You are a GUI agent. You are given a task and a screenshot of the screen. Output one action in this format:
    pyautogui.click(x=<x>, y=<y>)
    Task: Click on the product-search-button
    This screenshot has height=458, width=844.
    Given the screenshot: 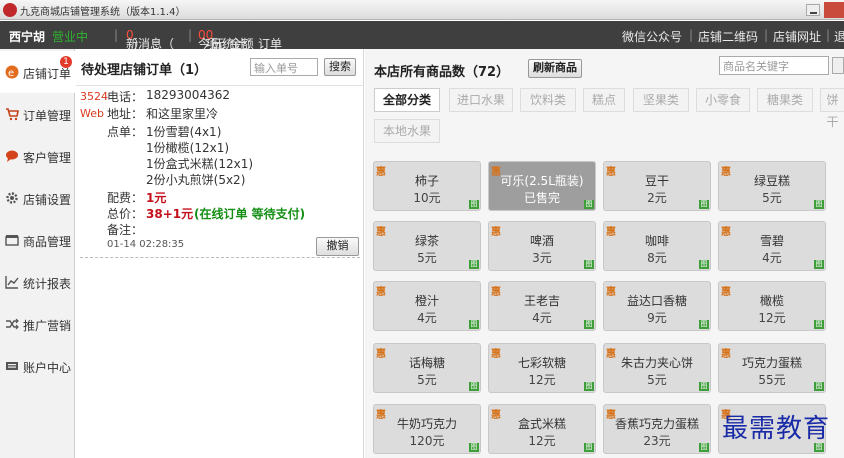 What is the action you would take?
    pyautogui.click(x=838, y=65)
    